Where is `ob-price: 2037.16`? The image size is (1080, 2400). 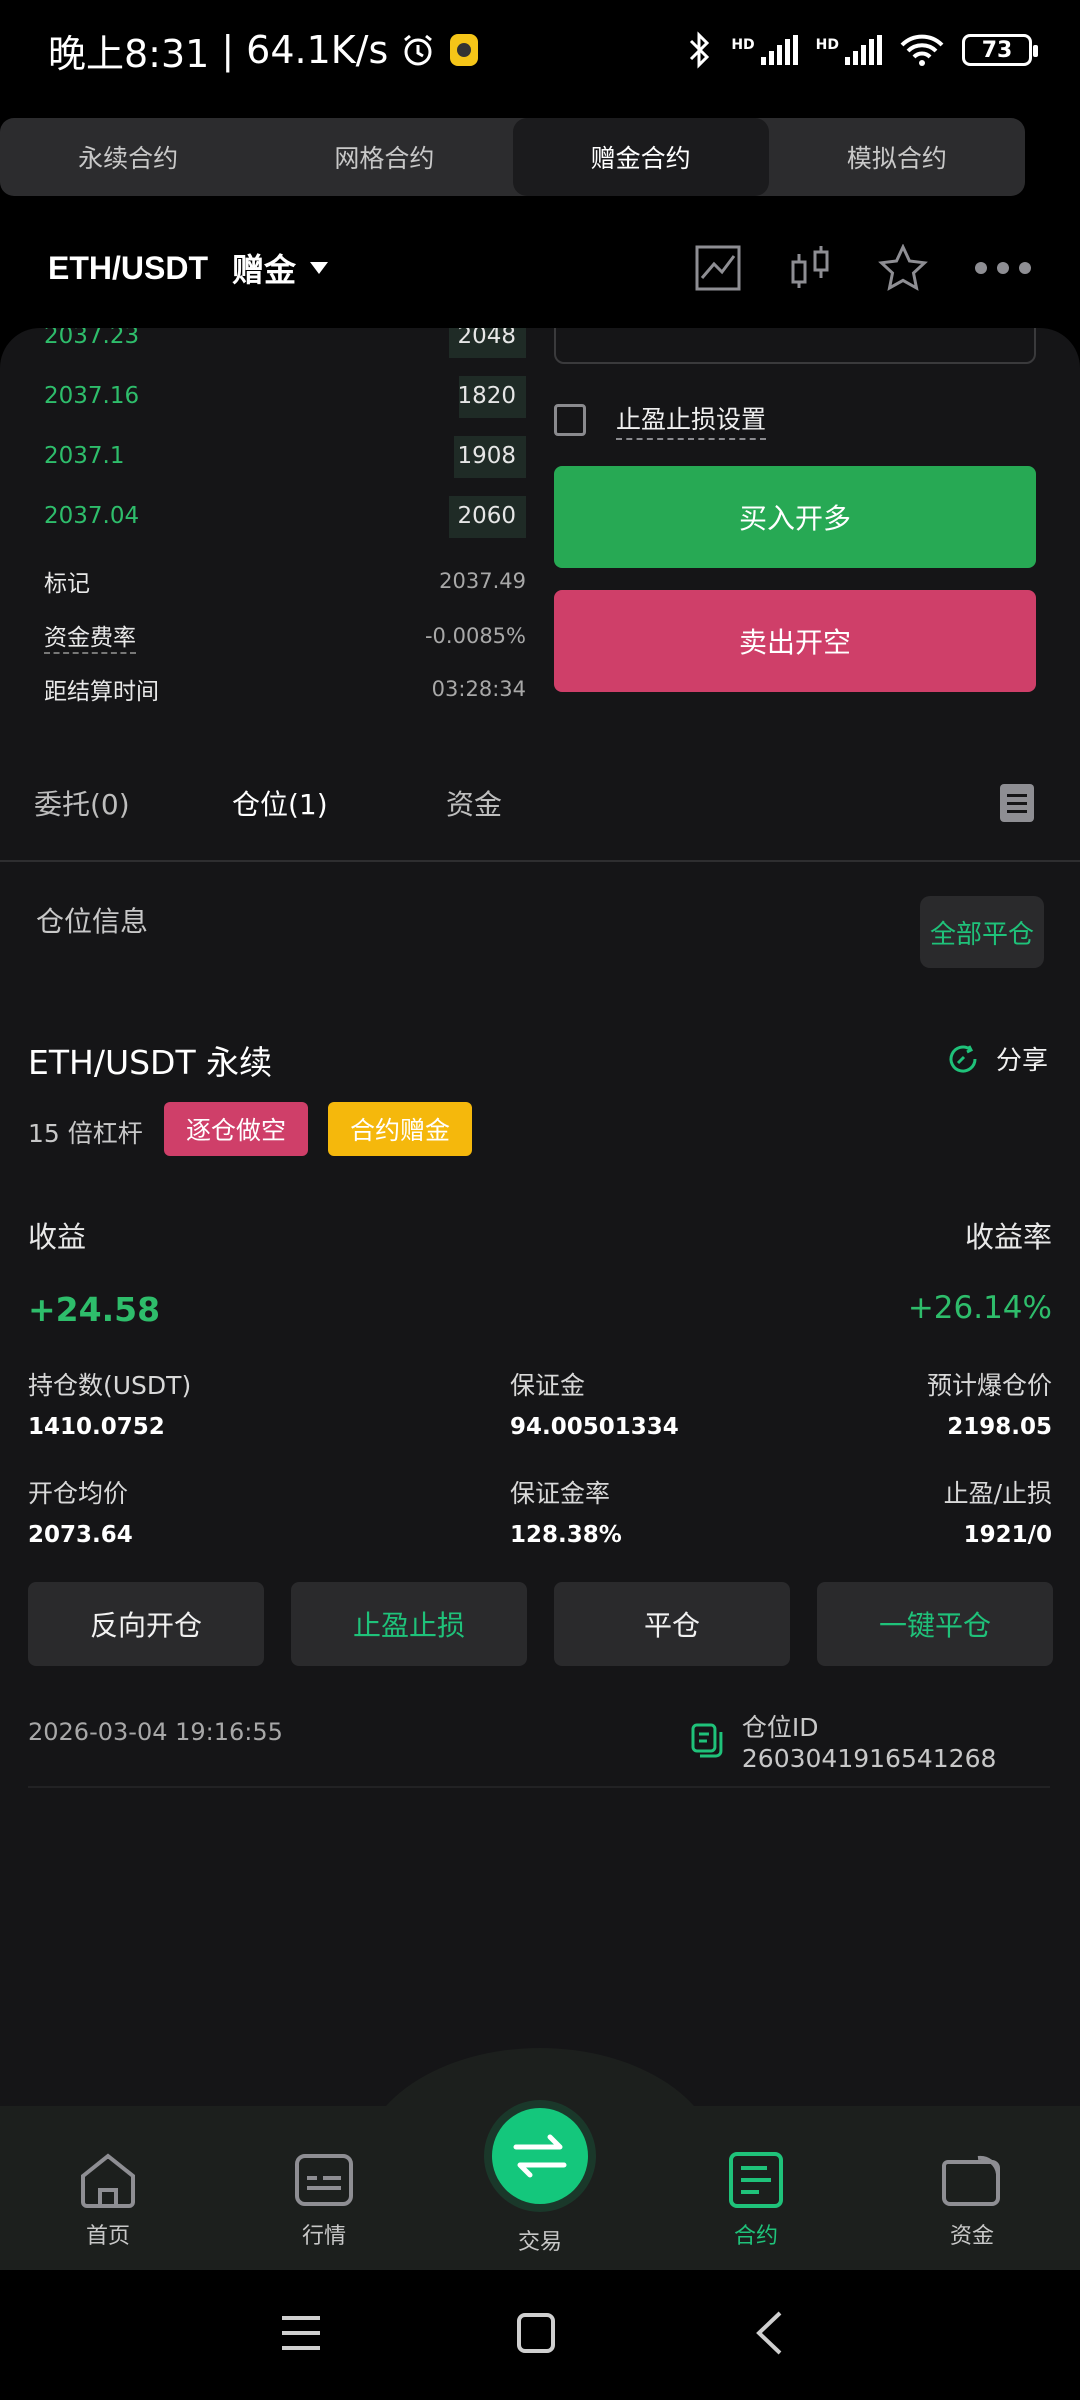
ob-price: 2037.16 is located at coordinates (92, 396).